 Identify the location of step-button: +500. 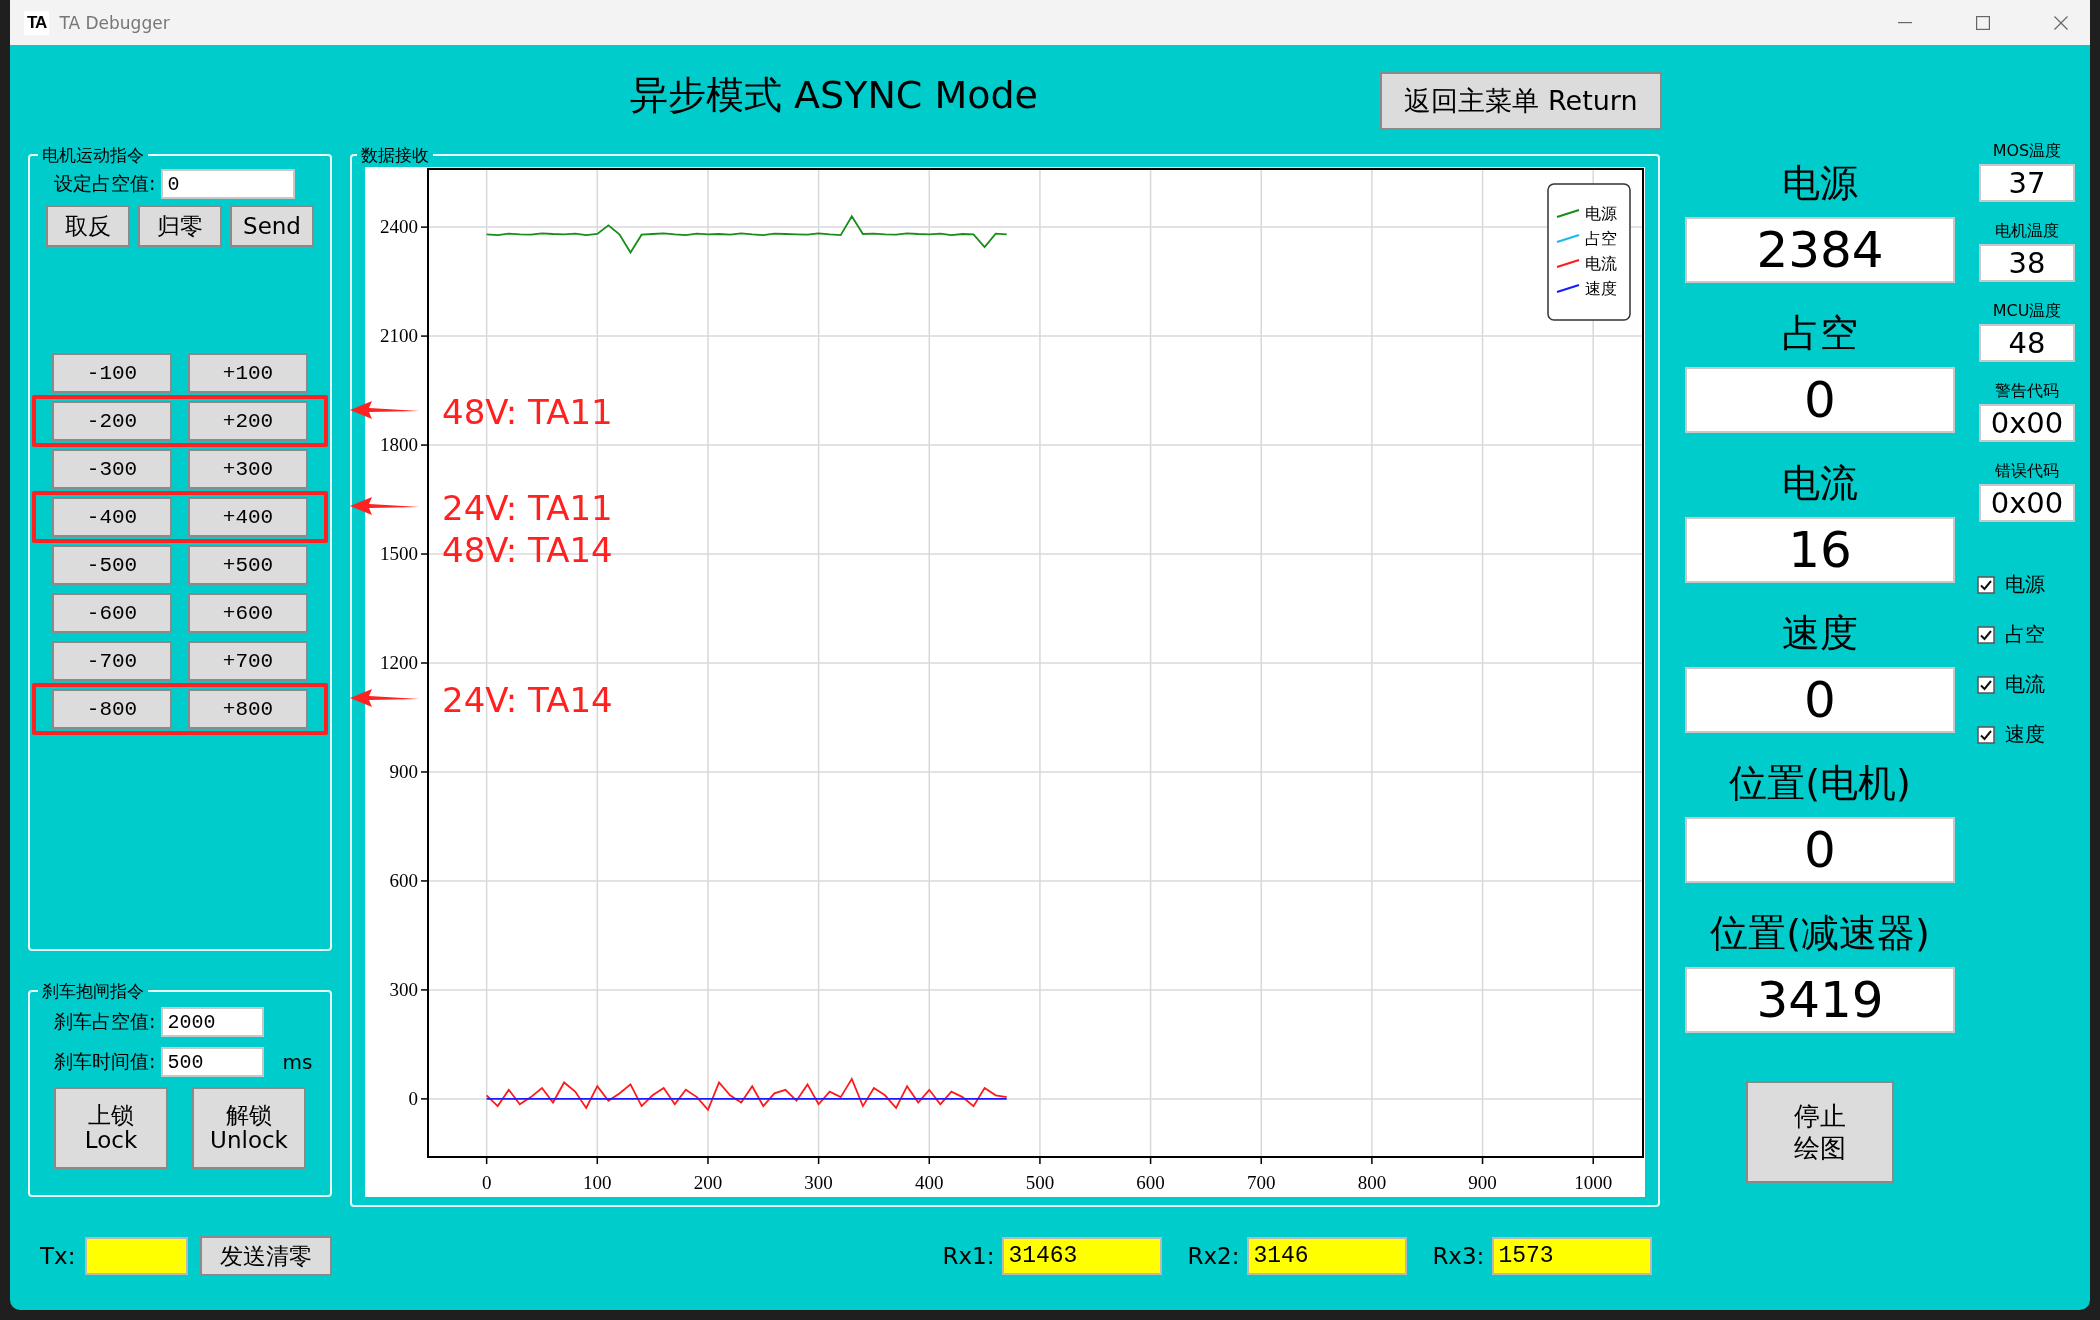
(248, 565).